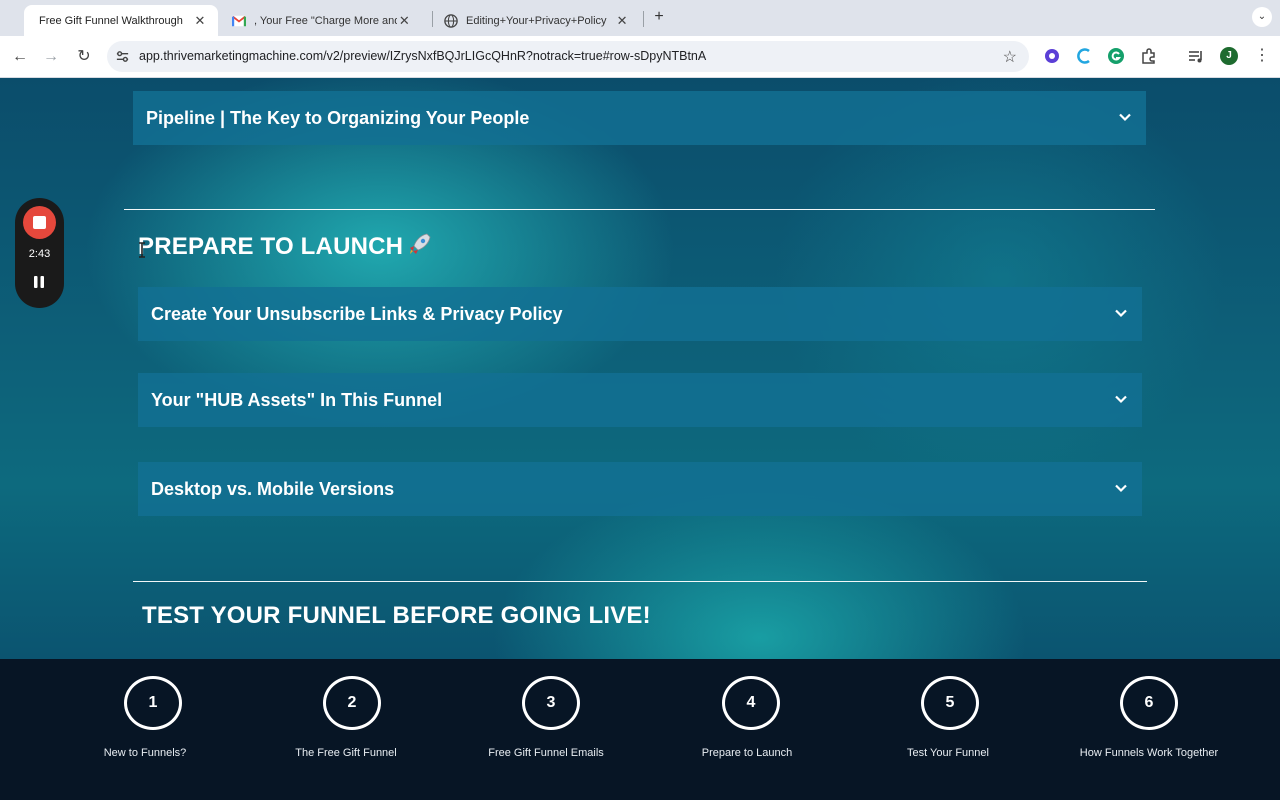  I want to click on step-number: 2, so click(352, 703).